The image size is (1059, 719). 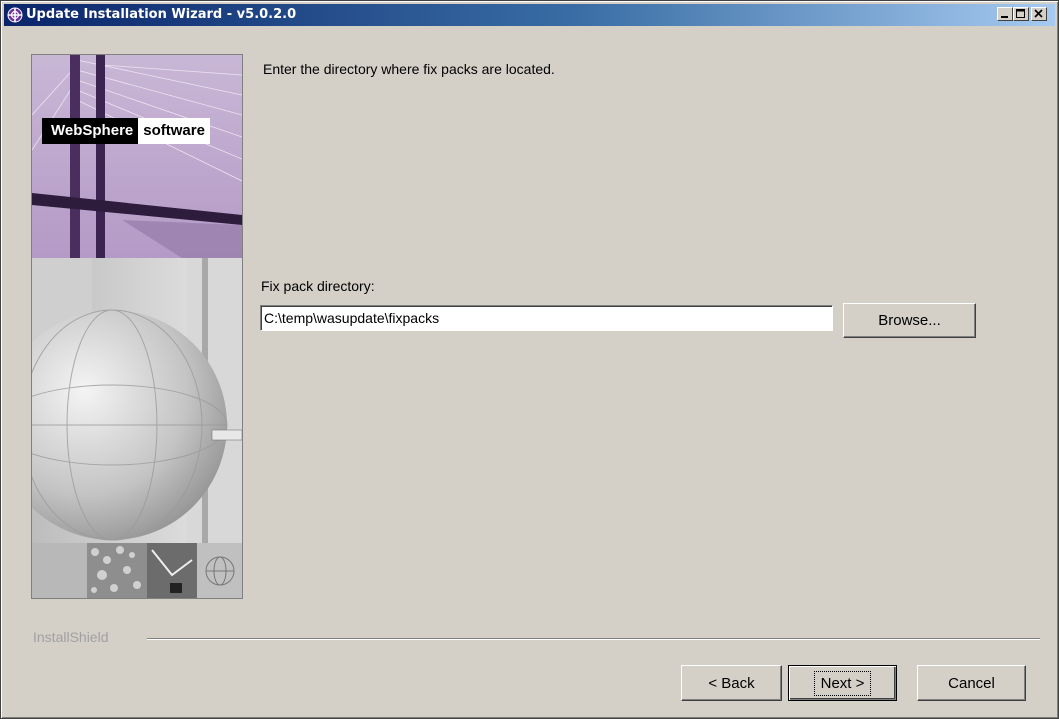 I want to click on installshield-label: InstallShield, so click(x=71, y=637).